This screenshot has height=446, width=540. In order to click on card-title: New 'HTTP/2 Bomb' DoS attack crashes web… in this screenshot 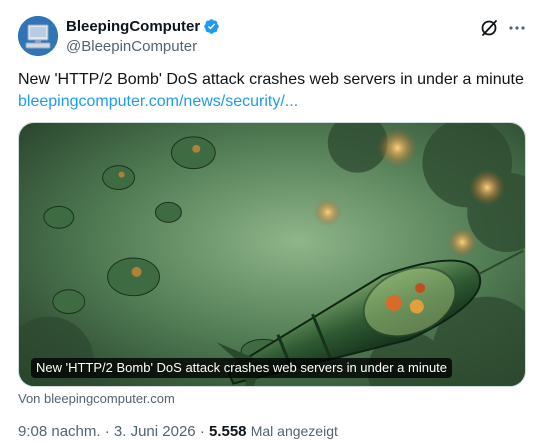, I will do `click(242, 368)`.